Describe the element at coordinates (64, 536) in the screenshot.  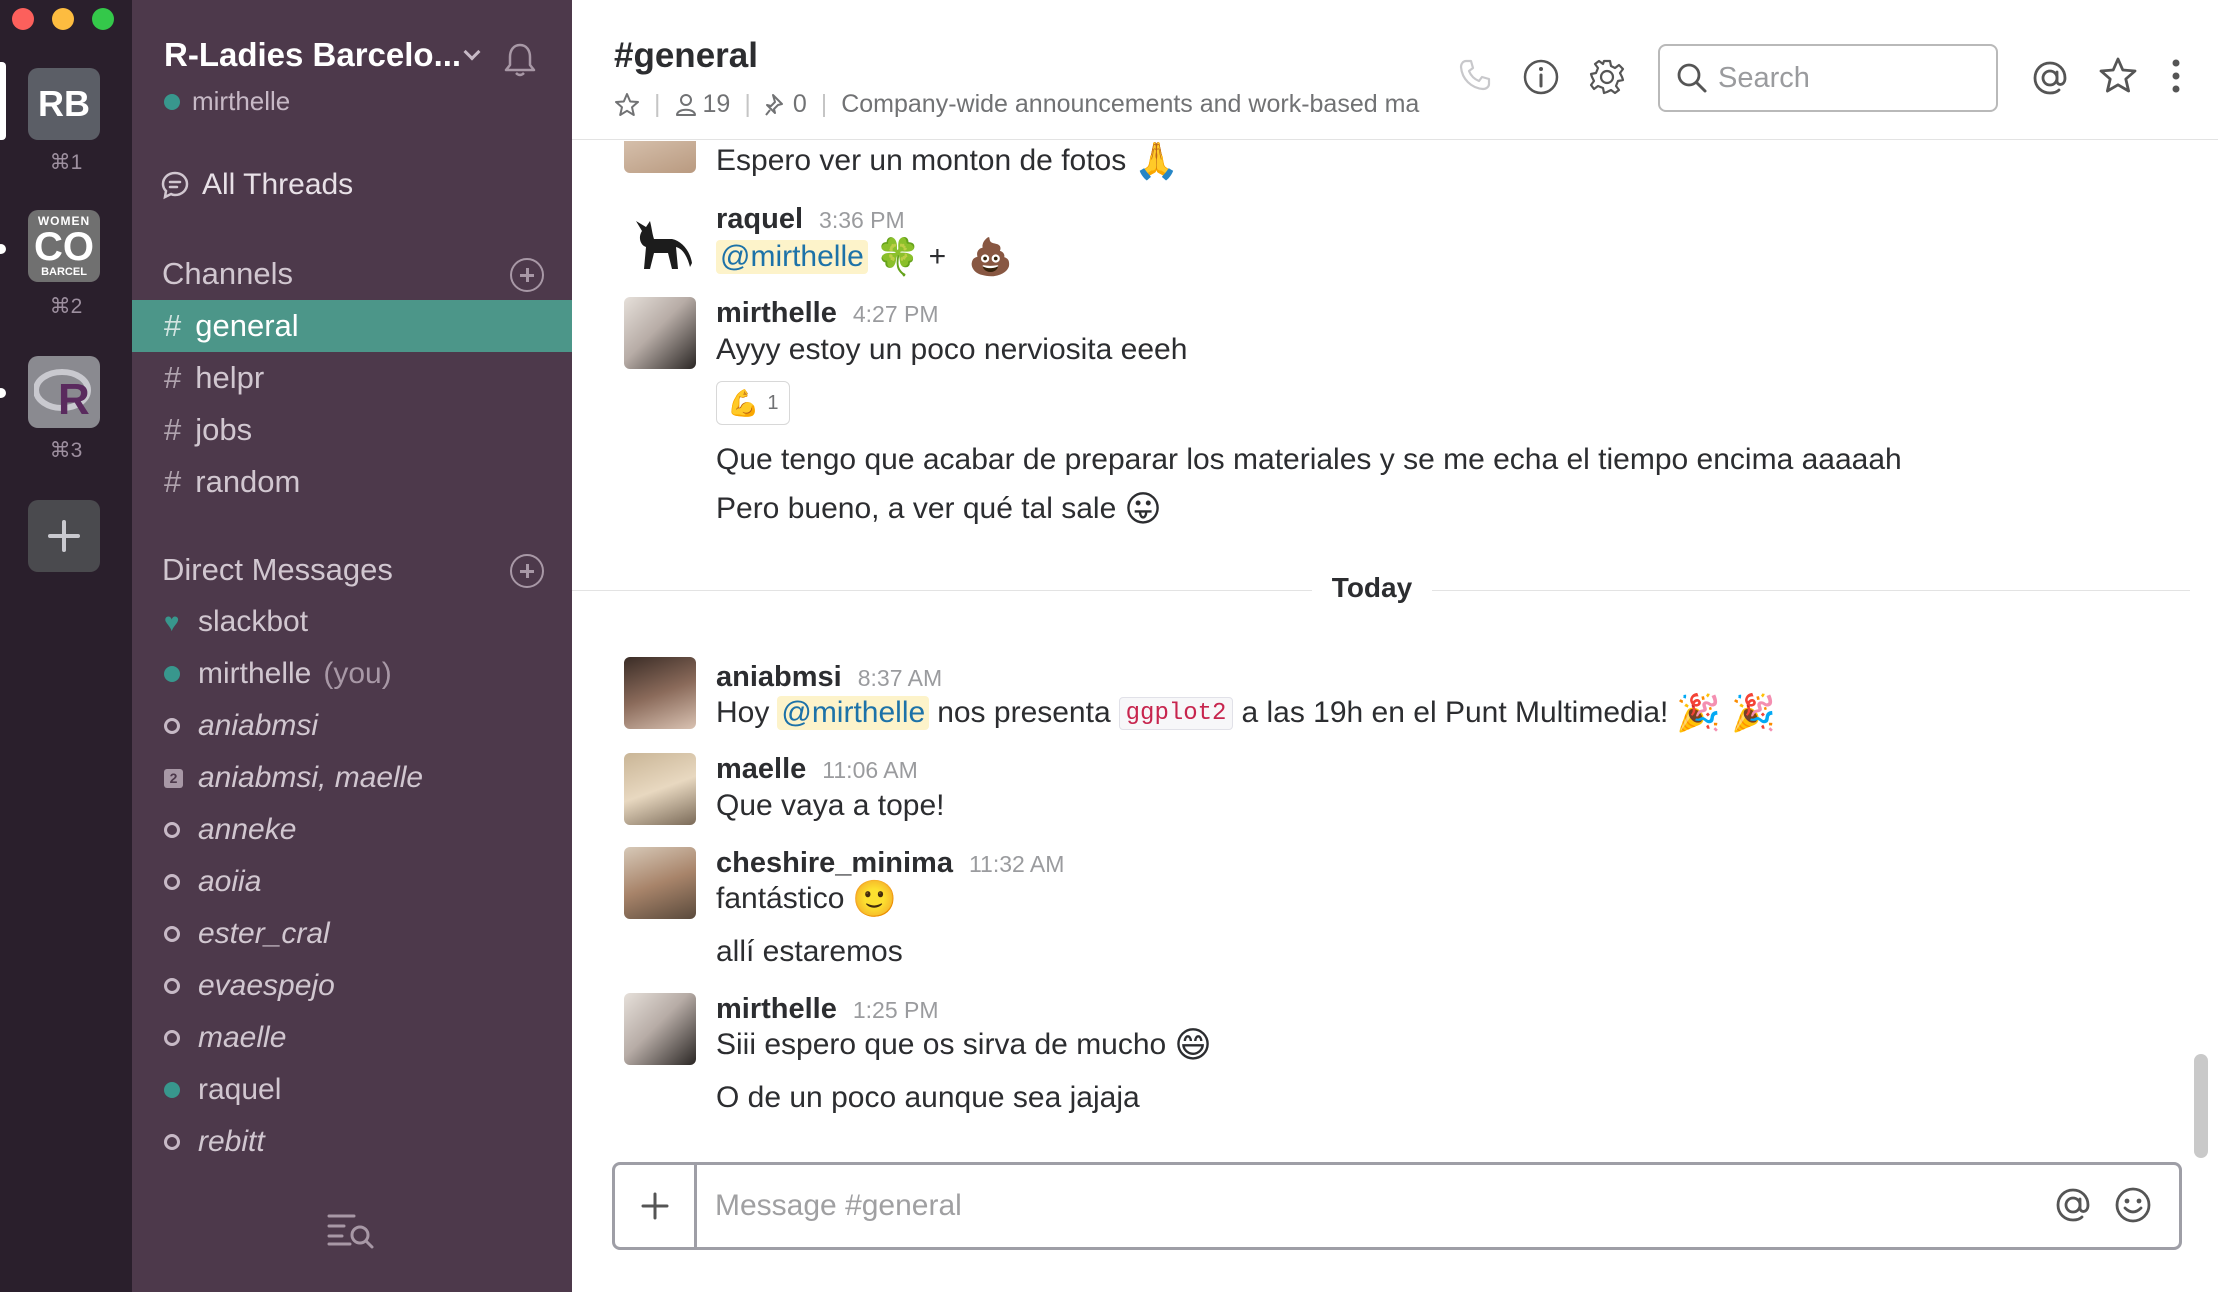
I see `add-workspace-button` at that location.